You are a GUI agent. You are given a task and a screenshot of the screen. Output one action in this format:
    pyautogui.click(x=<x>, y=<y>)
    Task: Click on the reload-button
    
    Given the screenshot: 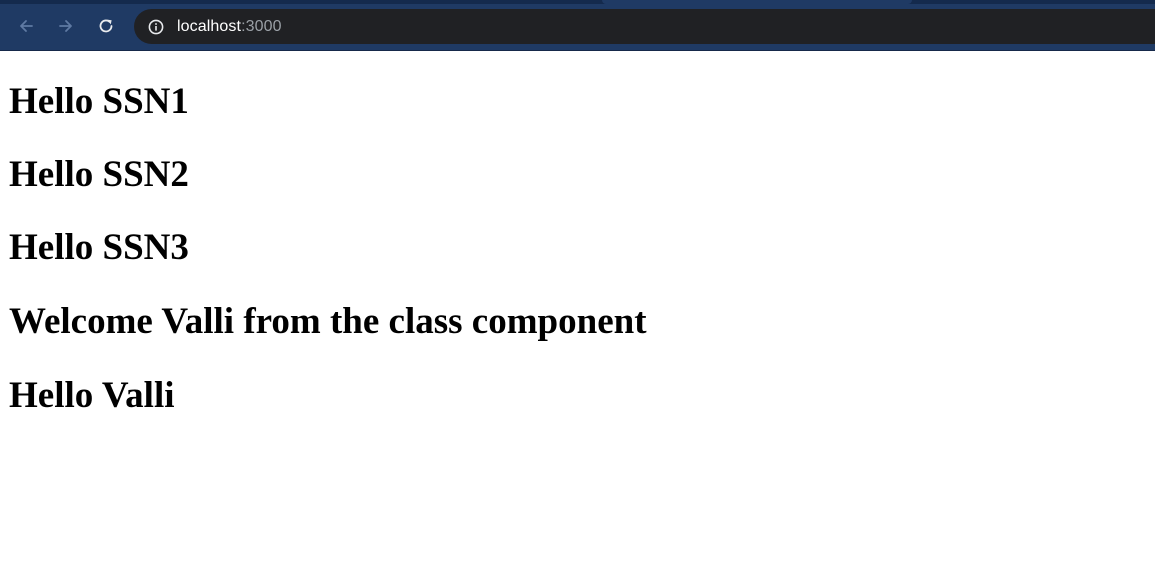 What is the action you would take?
    pyautogui.click(x=106, y=26)
    